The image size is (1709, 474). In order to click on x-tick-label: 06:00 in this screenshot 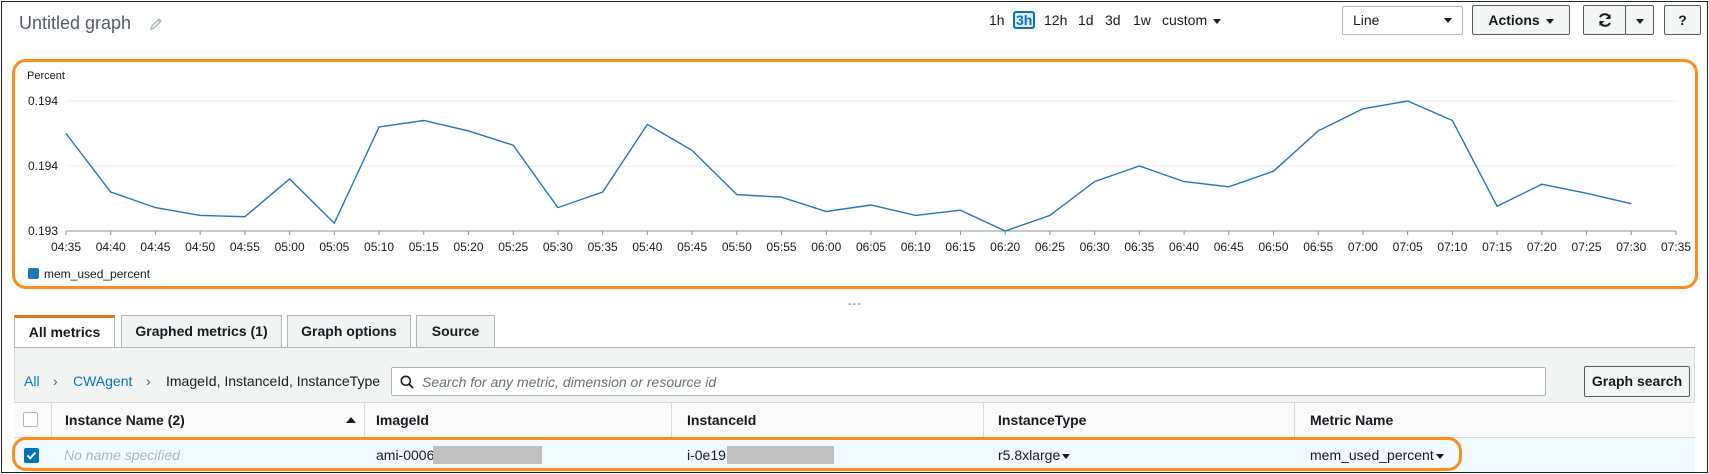, I will do `click(826, 247)`.